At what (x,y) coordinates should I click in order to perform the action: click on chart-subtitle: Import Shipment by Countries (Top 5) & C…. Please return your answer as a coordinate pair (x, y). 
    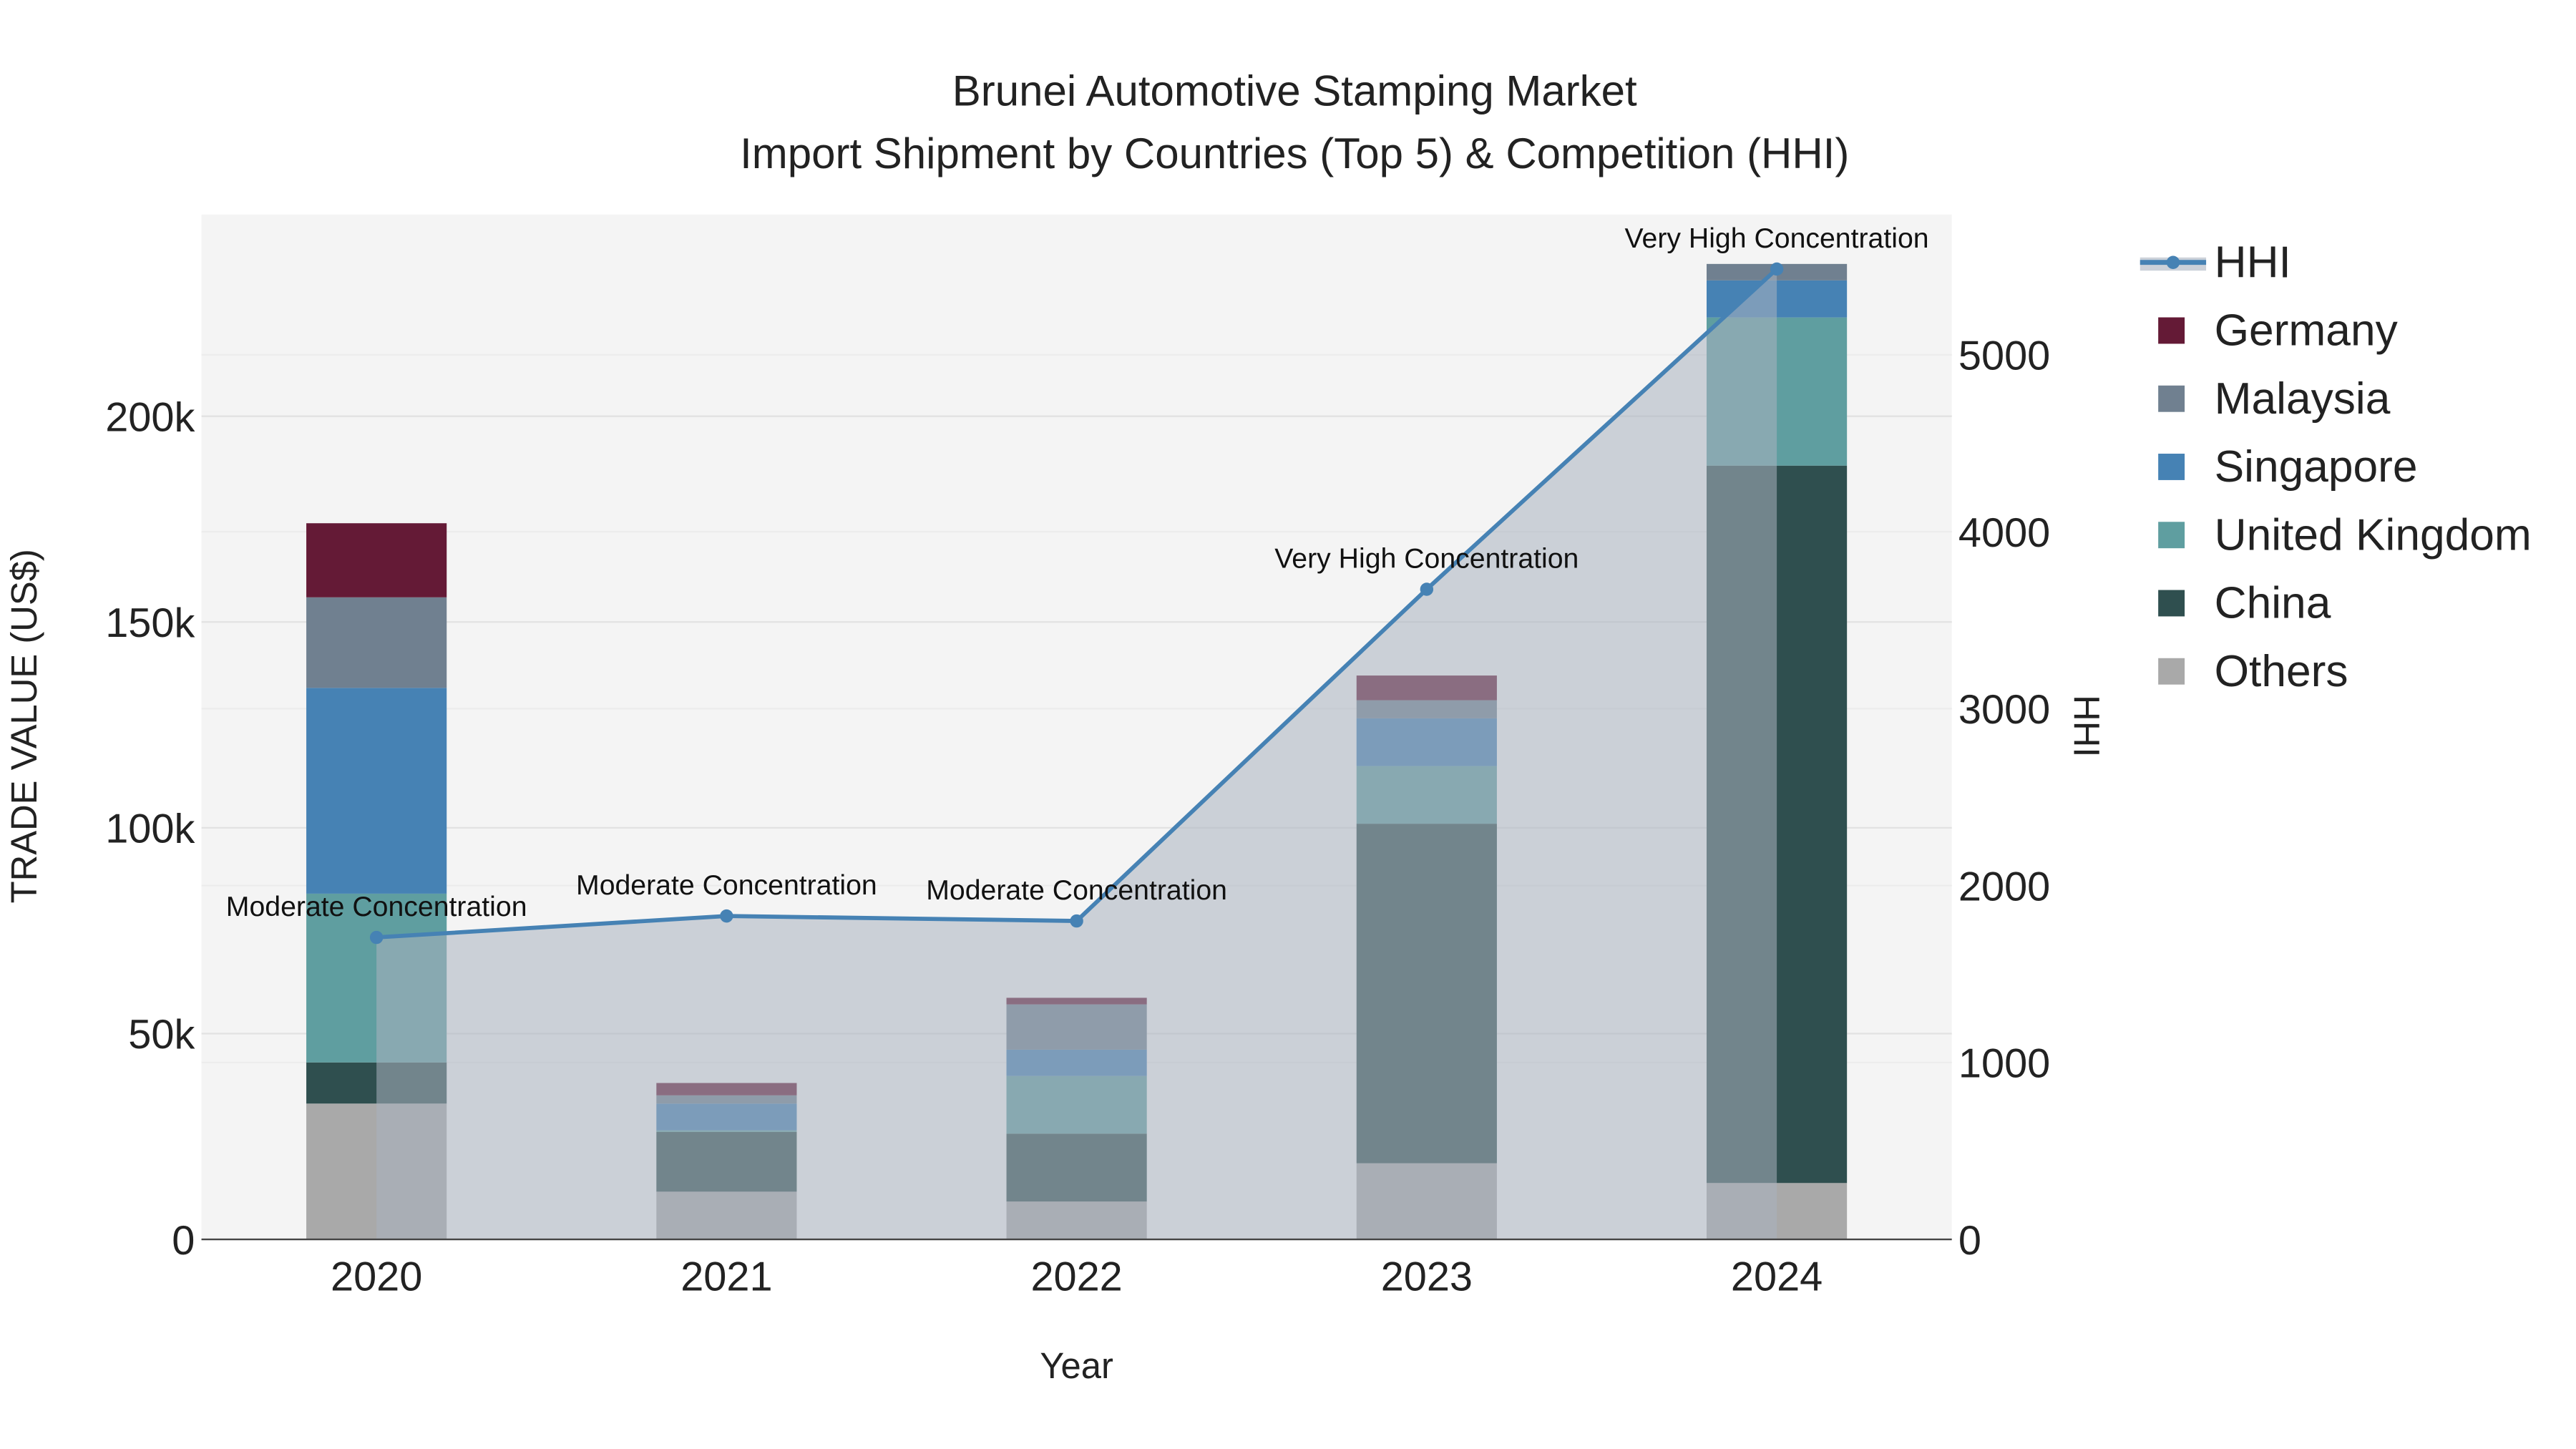
    Looking at the image, I should click on (1294, 153).